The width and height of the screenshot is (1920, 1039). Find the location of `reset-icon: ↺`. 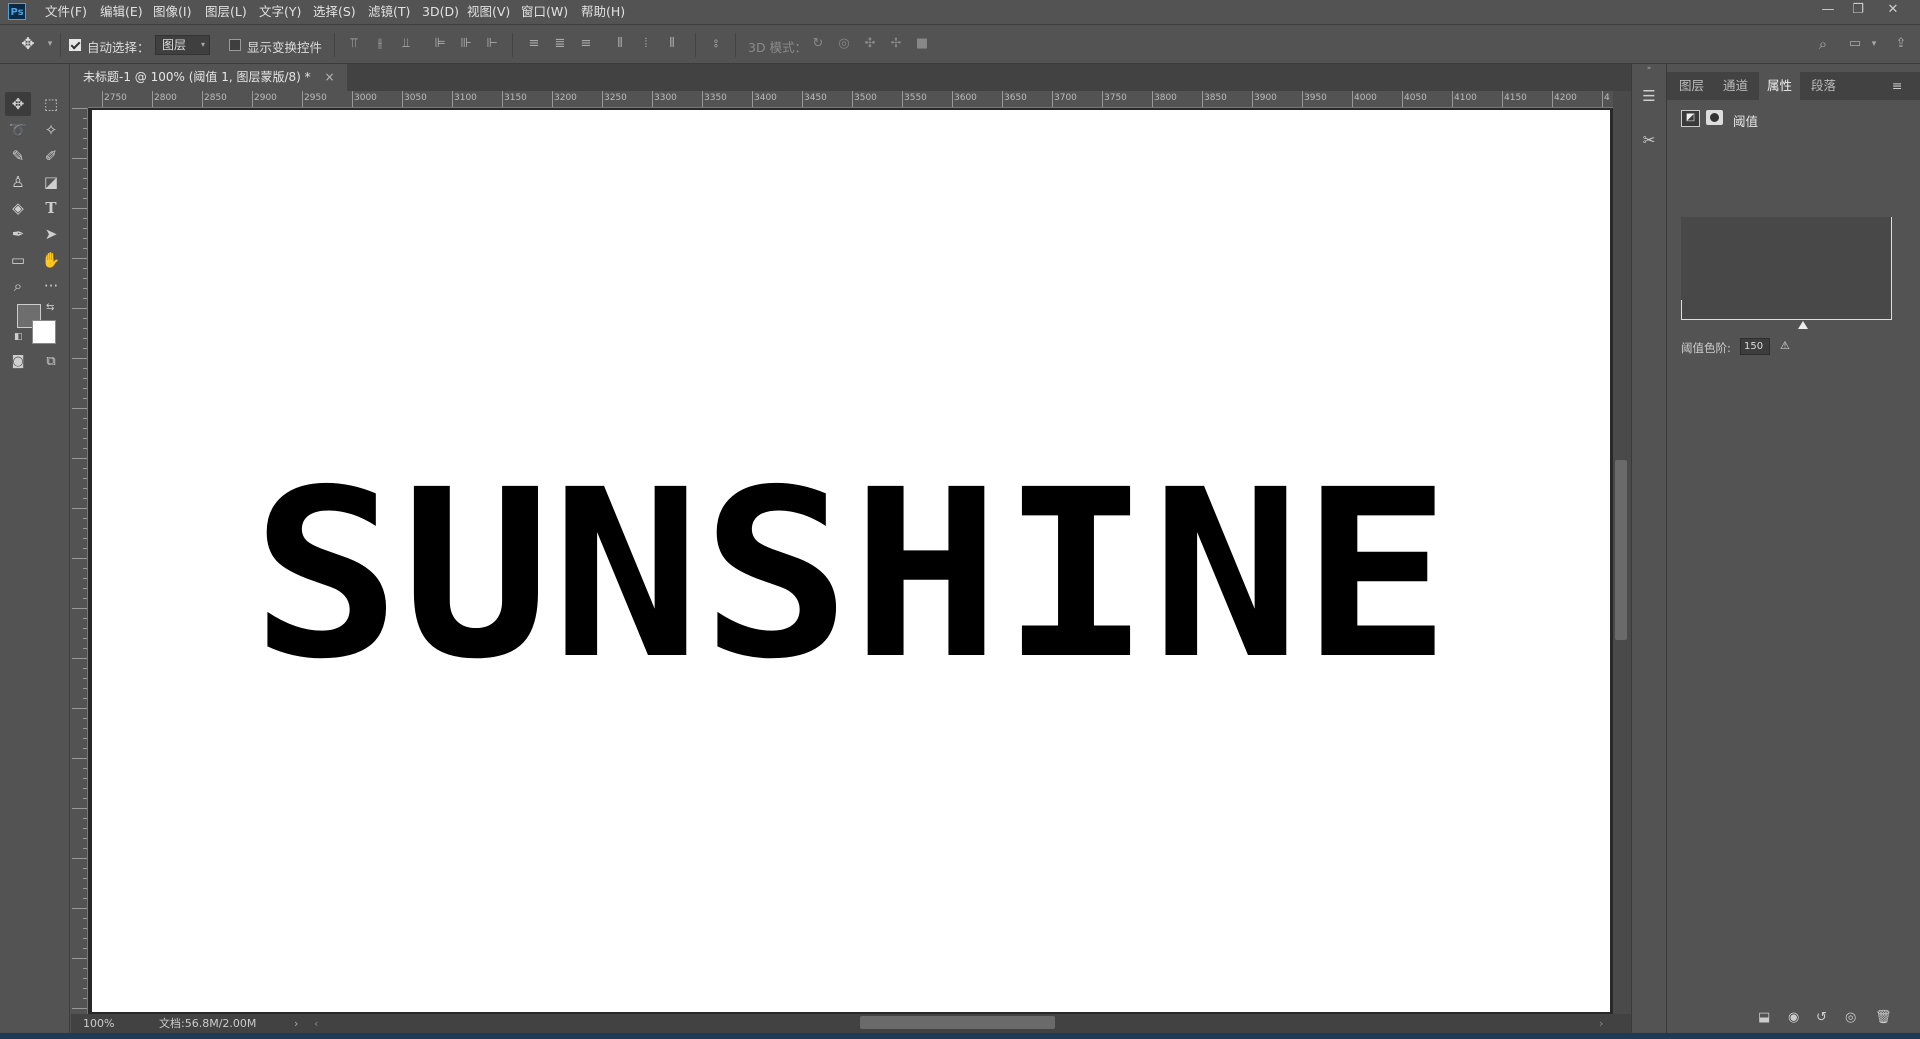

reset-icon: ↺ is located at coordinates (1821, 1017).